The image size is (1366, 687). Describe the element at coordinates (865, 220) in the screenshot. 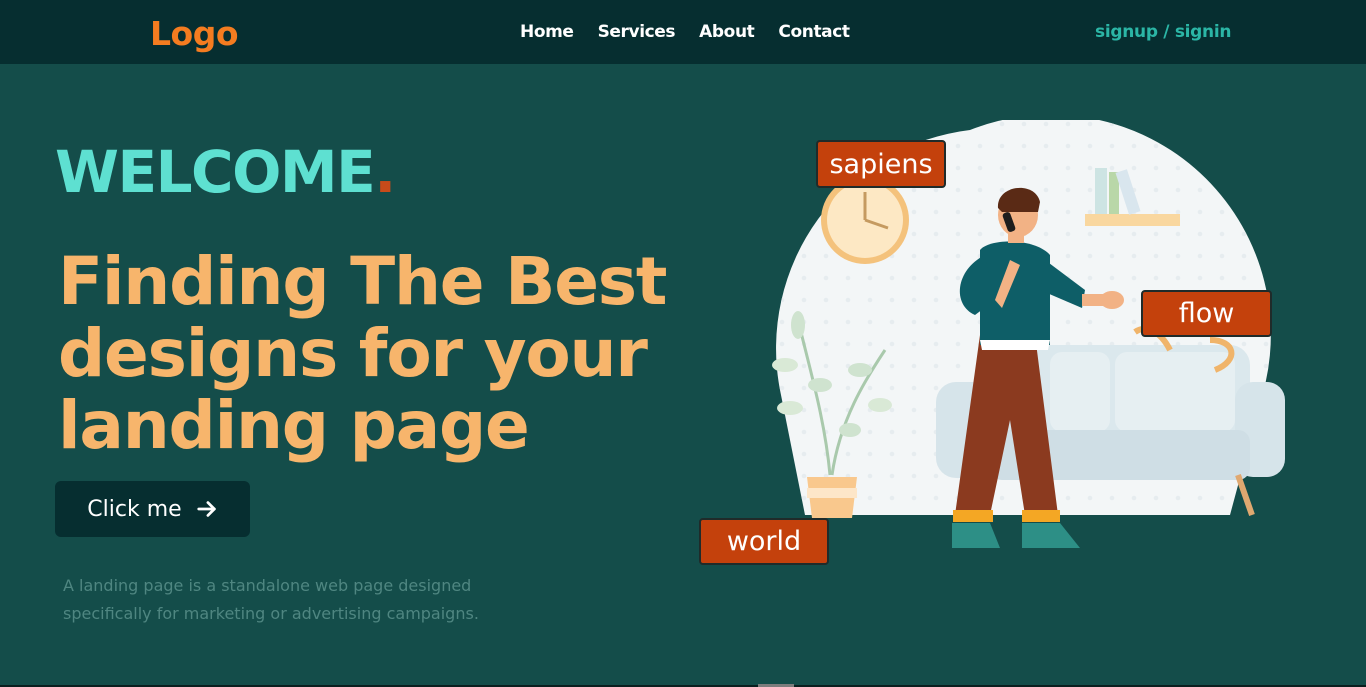

I see `clock-icon` at that location.